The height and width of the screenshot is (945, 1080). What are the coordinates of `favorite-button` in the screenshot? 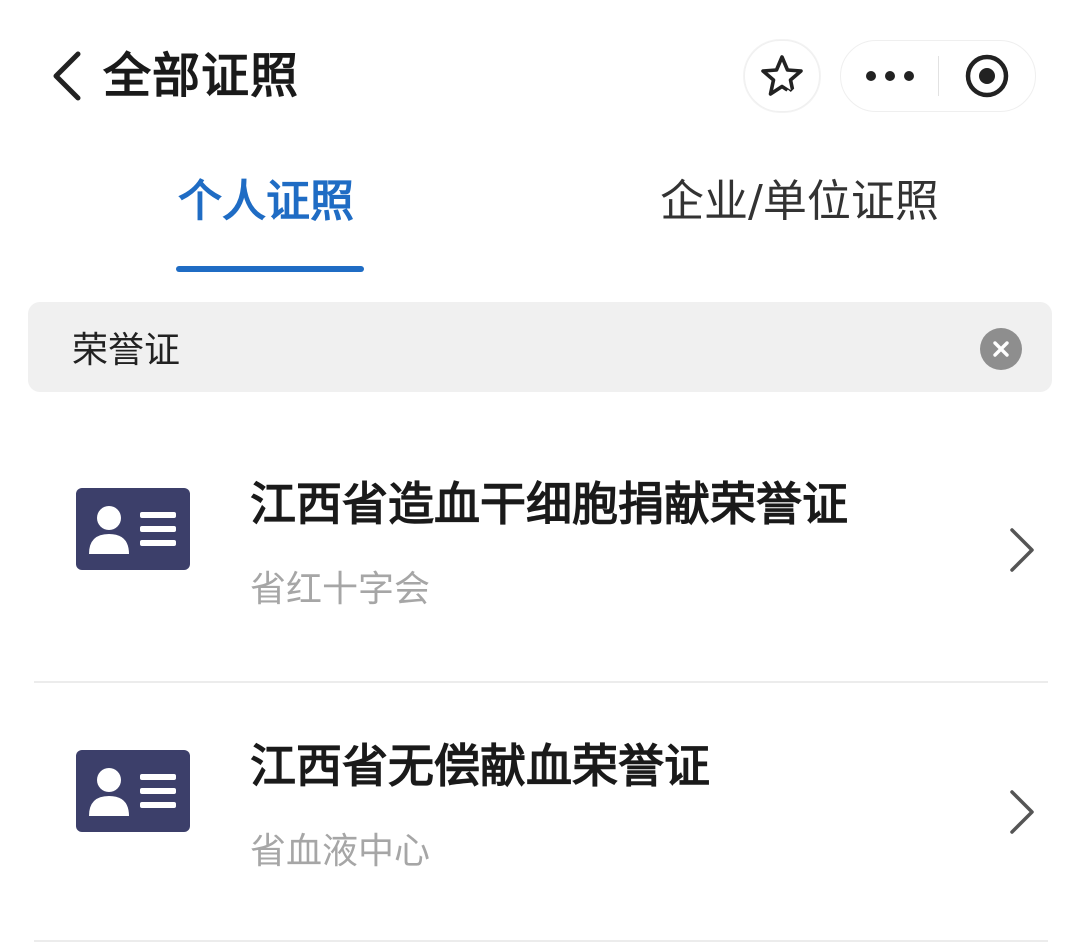 It's located at (782, 76).